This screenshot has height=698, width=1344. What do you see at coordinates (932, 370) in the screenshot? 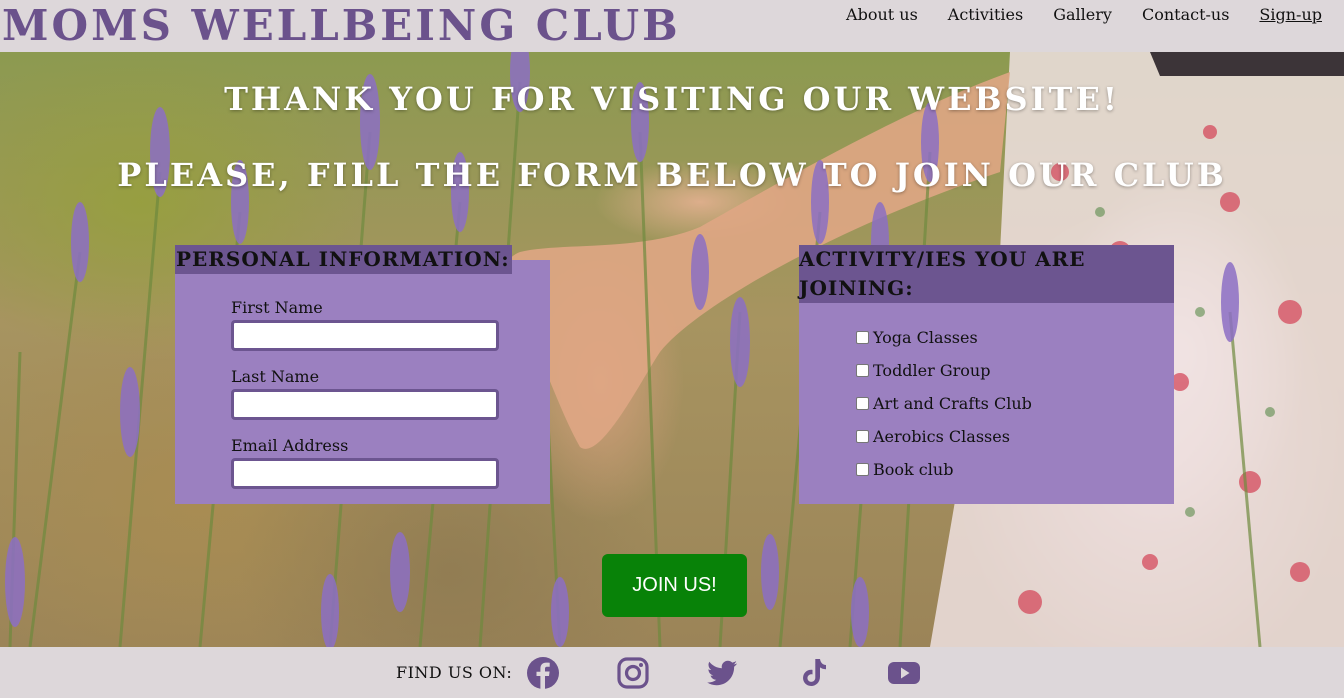
I see `activity-label: Toddler Group` at bounding box center [932, 370].